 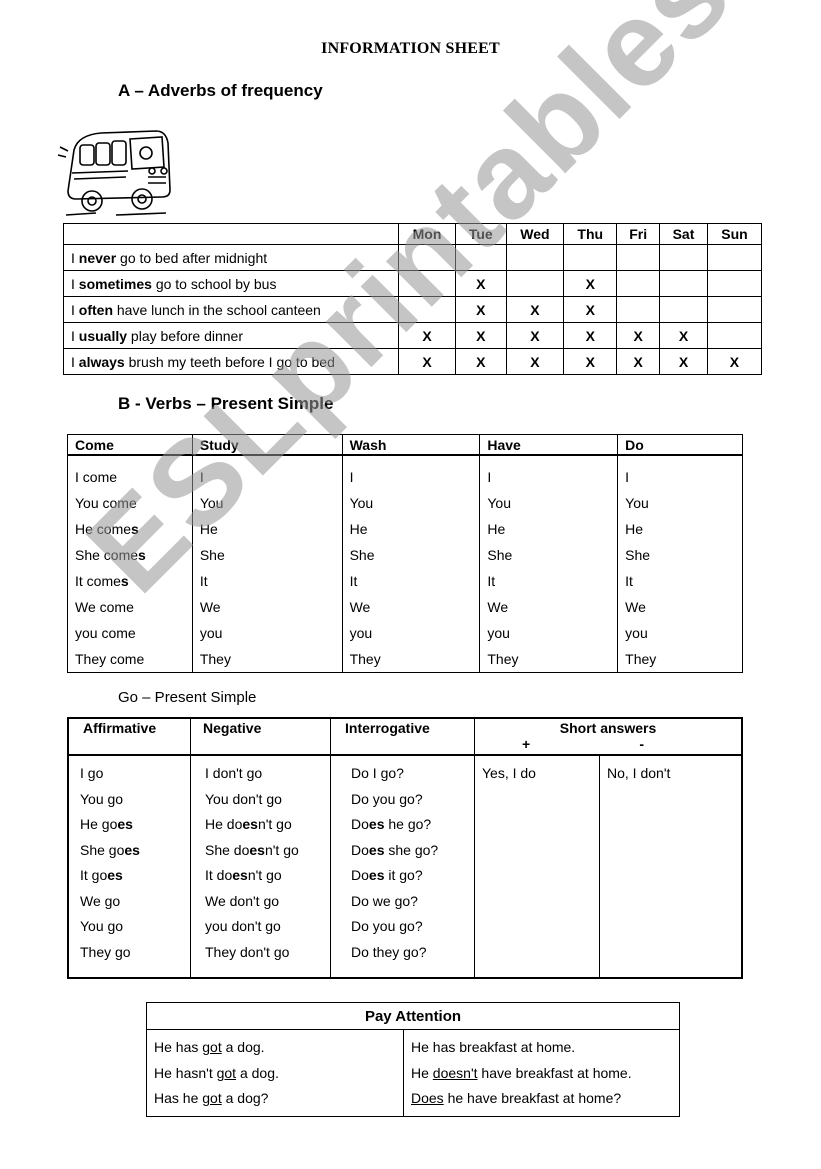 What do you see at coordinates (491, 581) in the screenshot?
I see `form-text: It` at bounding box center [491, 581].